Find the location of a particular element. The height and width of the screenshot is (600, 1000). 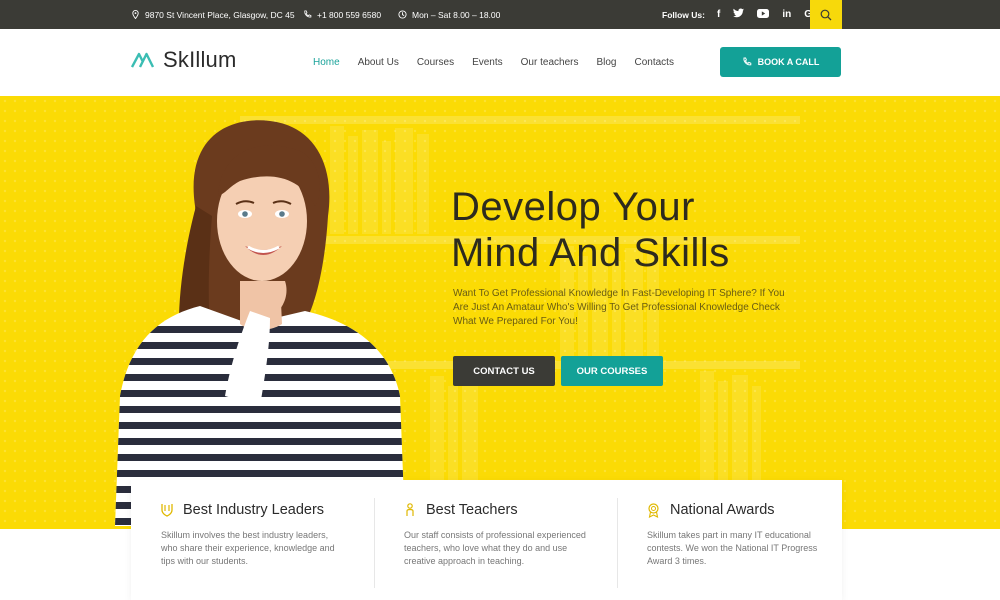

hero-title: Develop Your Mind And Skills is located at coordinates (590, 230).